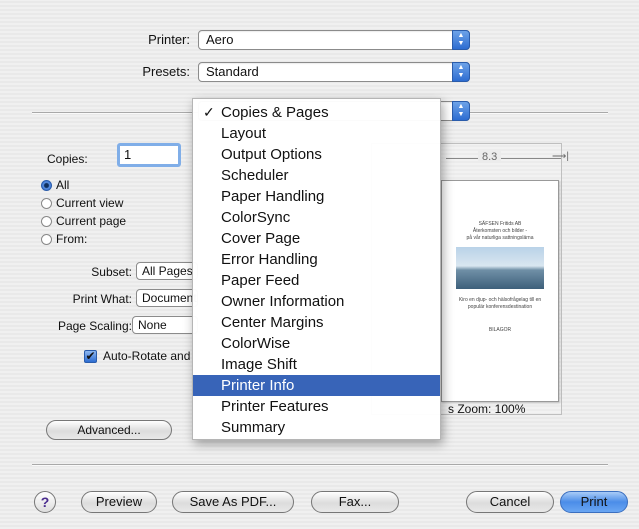 The image size is (639, 529). I want to click on zoom-label: s Zoom: 100%, so click(487, 409).